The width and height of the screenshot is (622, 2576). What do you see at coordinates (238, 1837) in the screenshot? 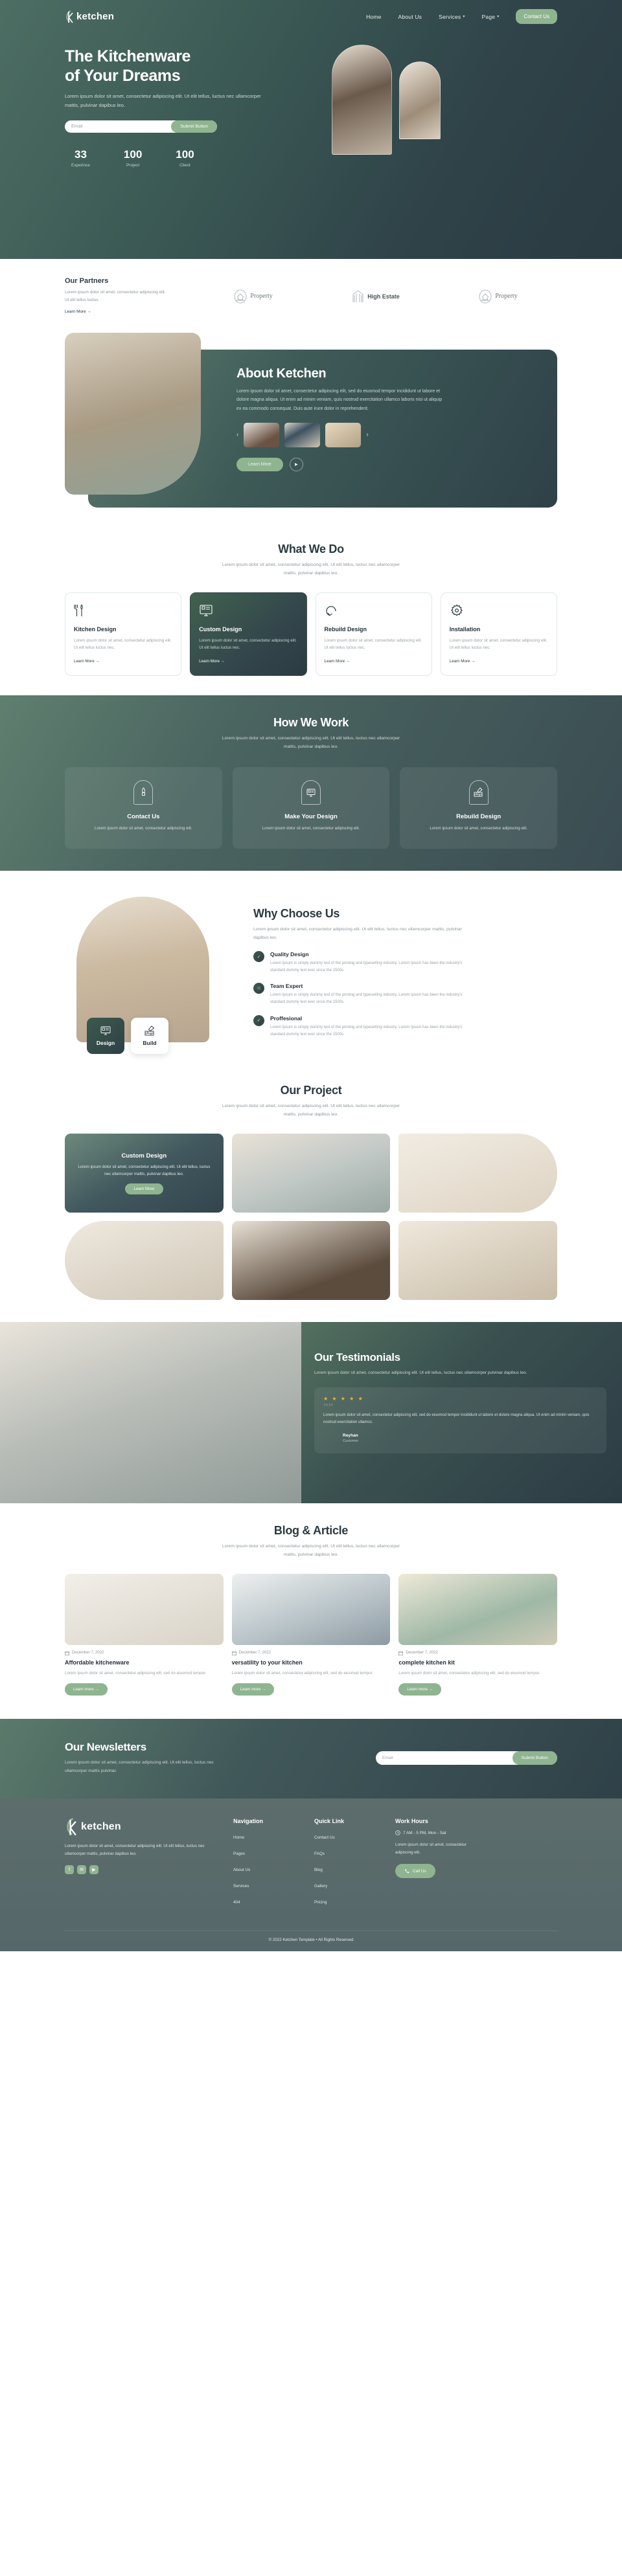
I see `footer-link-home: Home` at bounding box center [238, 1837].